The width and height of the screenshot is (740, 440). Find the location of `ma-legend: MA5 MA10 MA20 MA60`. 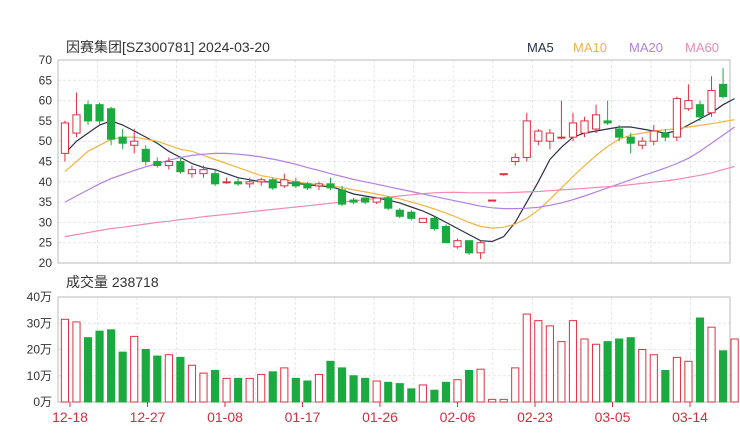

ma-legend: MA5 MA10 MA20 MA60 is located at coordinates (623, 47).